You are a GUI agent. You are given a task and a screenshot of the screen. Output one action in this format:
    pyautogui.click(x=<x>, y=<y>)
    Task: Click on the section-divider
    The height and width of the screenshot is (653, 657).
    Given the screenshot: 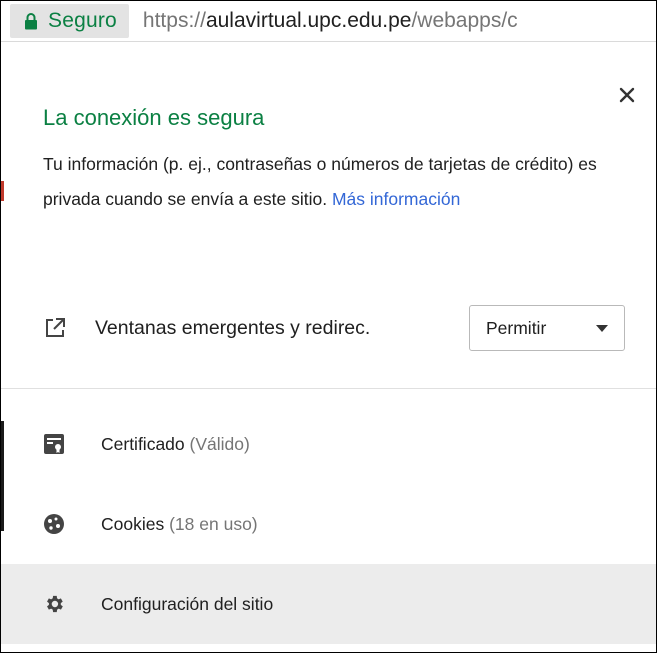 What is the action you would take?
    pyautogui.click(x=328, y=388)
    